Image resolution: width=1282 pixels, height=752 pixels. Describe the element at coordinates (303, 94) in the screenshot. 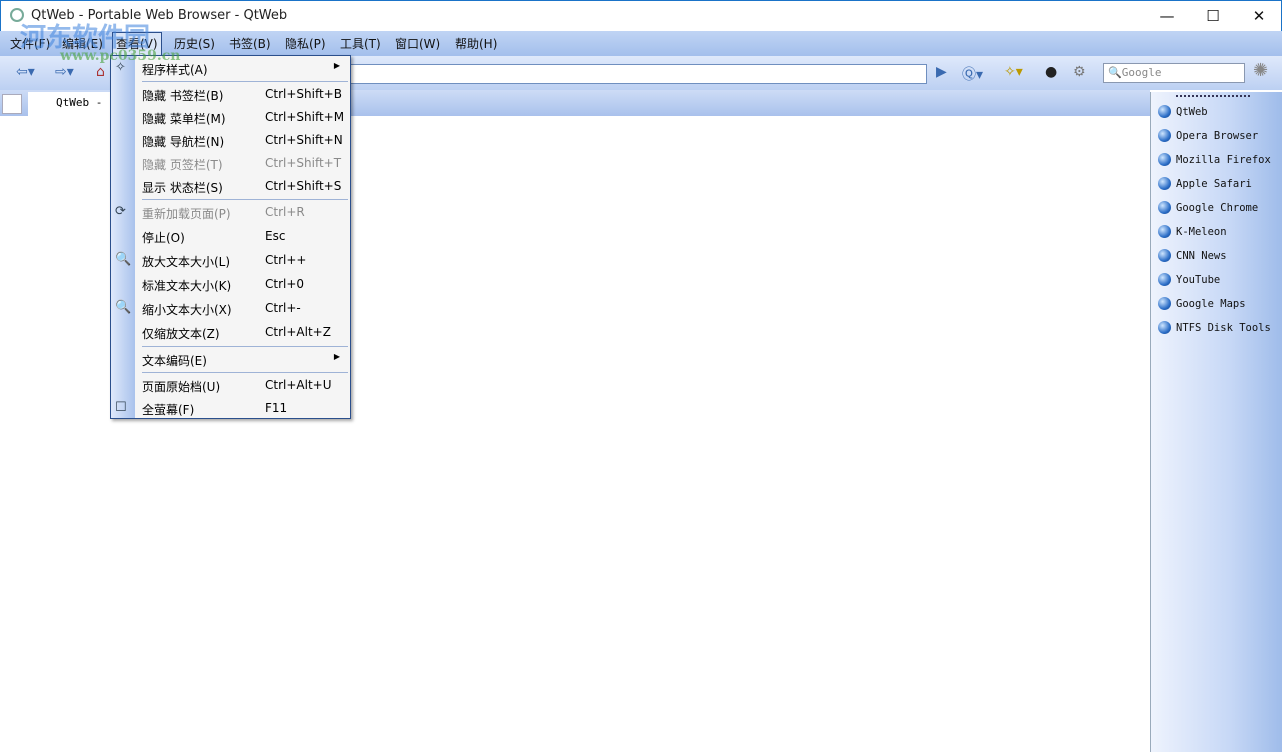

I see `menu-item-shortcut: Ctrl+Shift+B` at that location.